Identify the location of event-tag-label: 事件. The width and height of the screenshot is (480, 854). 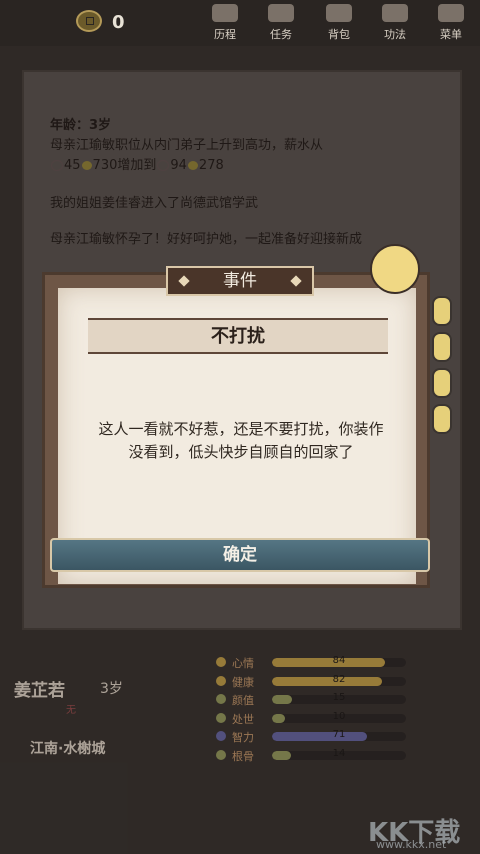
(240, 281).